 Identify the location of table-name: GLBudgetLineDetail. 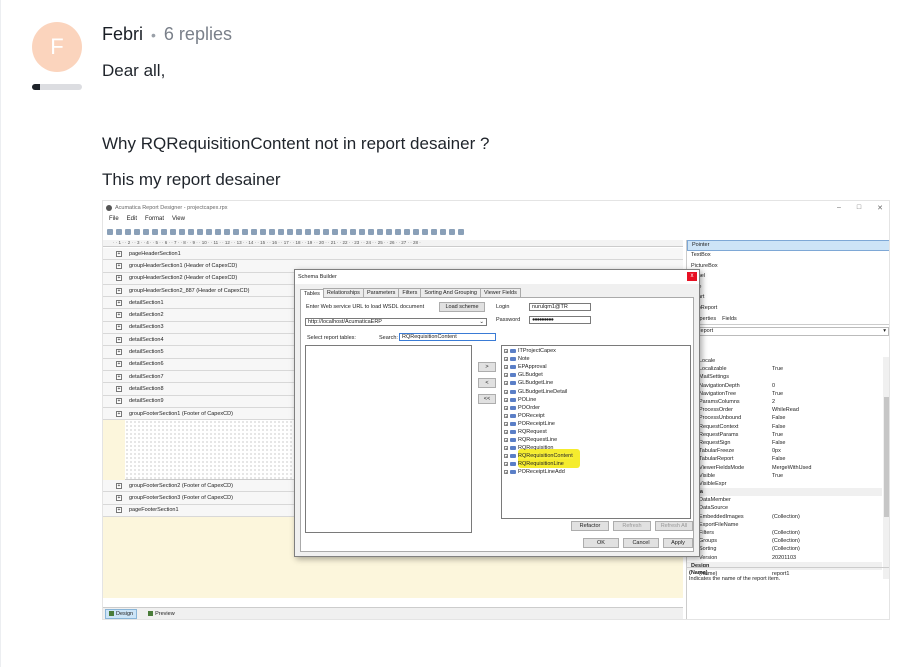
(543, 391).